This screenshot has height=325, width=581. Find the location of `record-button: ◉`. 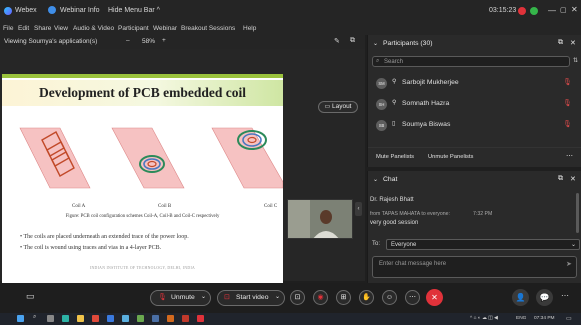

record-button: ◉ is located at coordinates (320, 297).